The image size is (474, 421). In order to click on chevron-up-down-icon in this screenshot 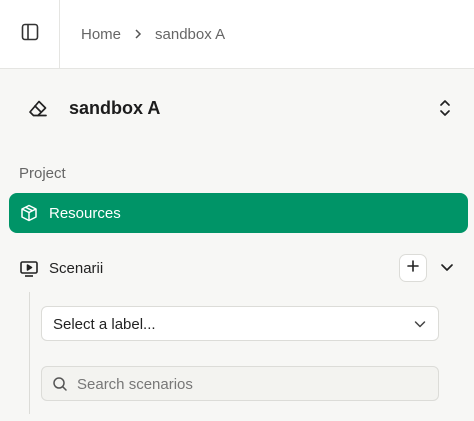, I will do `click(445, 110)`.